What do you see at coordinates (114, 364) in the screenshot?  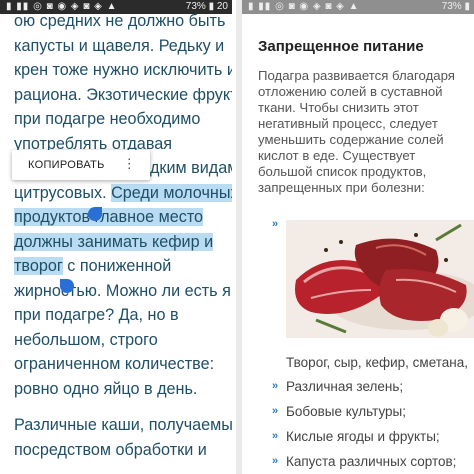 I see `article-line: ограниченном количестве:` at bounding box center [114, 364].